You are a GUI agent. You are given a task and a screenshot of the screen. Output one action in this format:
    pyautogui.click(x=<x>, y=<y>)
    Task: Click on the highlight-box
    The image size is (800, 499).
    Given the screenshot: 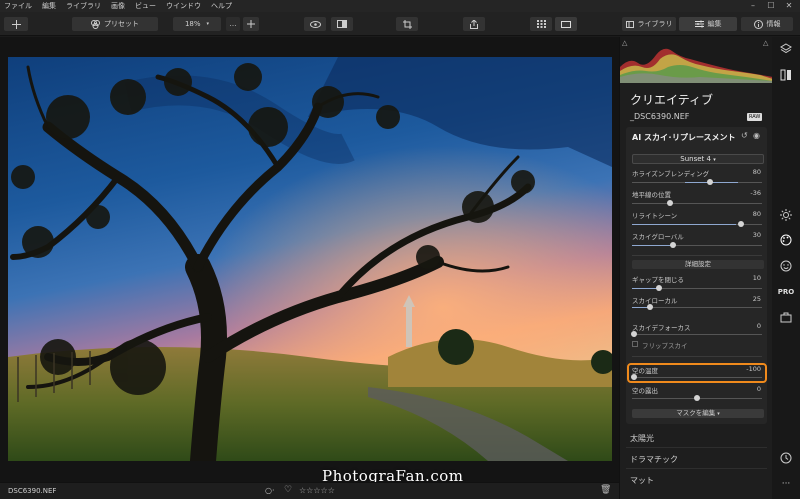 What is the action you would take?
    pyautogui.click(x=697, y=373)
    